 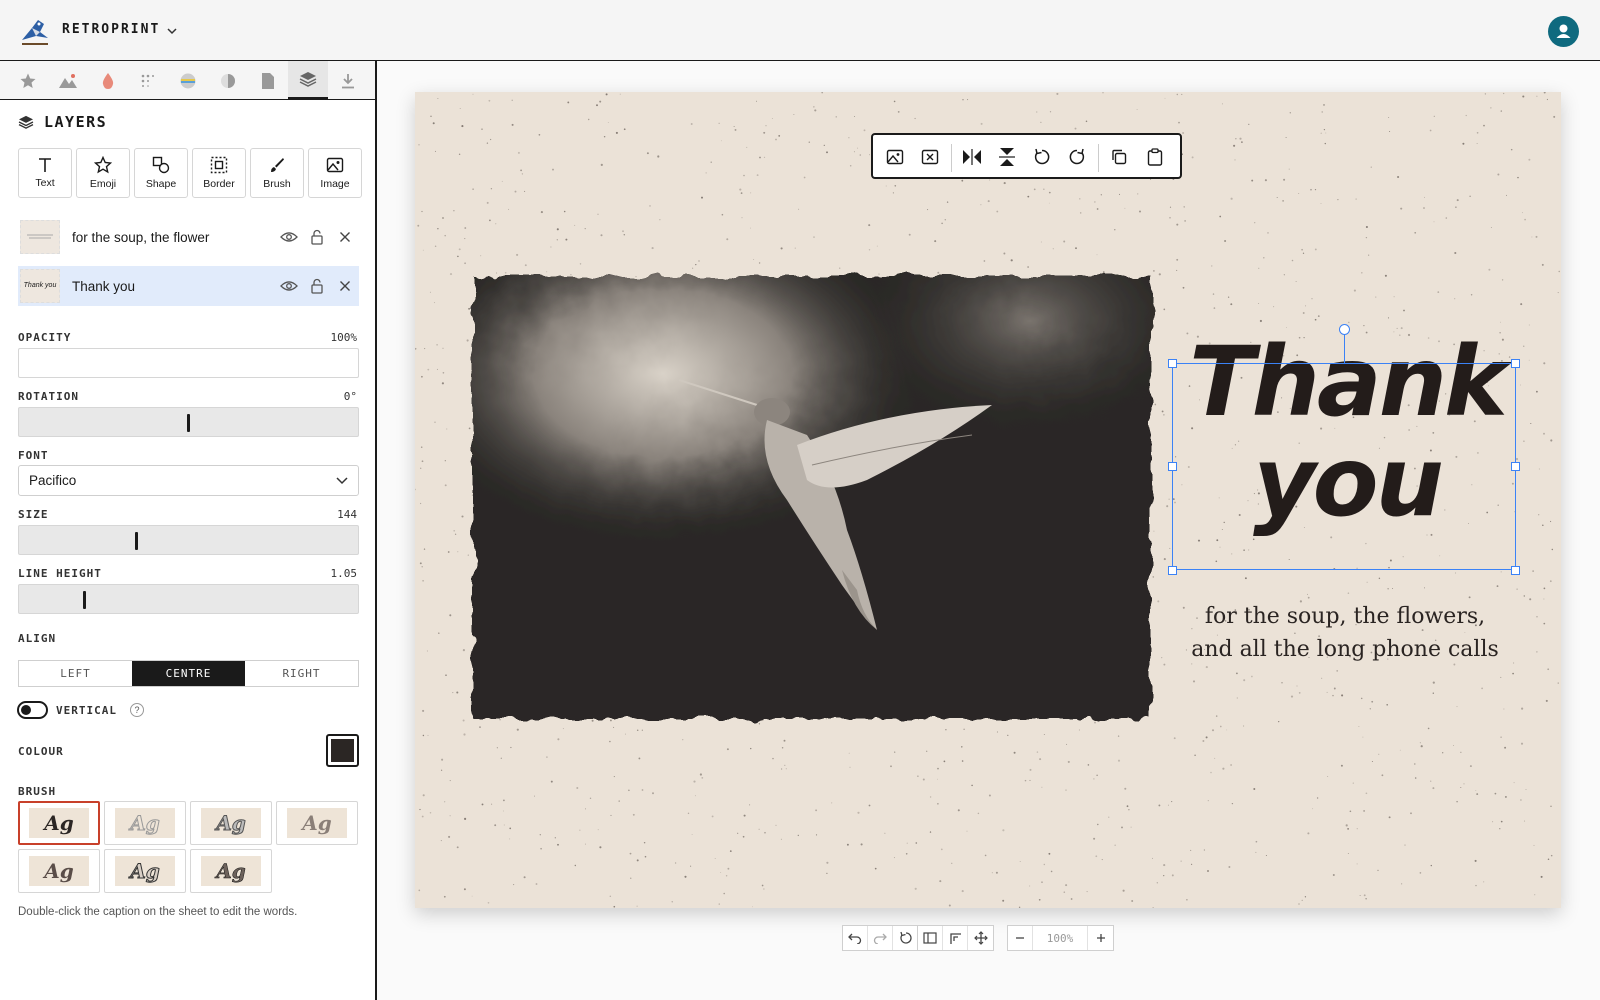 What do you see at coordinates (277, 173) in the screenshot?
I see `add-brush-button: Brush` at bounding box center [277, 173].